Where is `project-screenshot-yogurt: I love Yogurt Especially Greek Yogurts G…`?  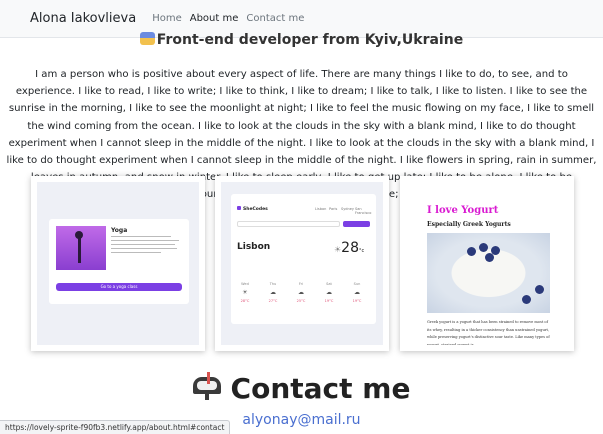
project-screenshot-yogurt: I love Yogurt Especially Greek Yogurts G… is located at coordinates (487, 263).